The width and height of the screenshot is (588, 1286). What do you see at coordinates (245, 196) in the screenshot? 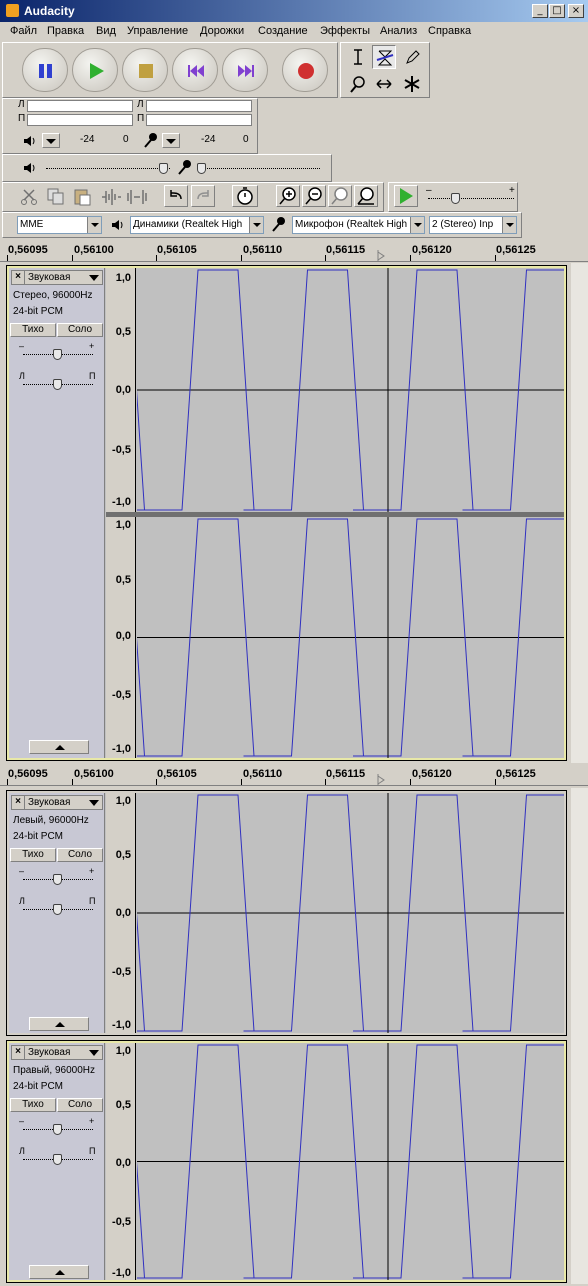
I see `sync-lock-button` at bounding box center [245, 196].